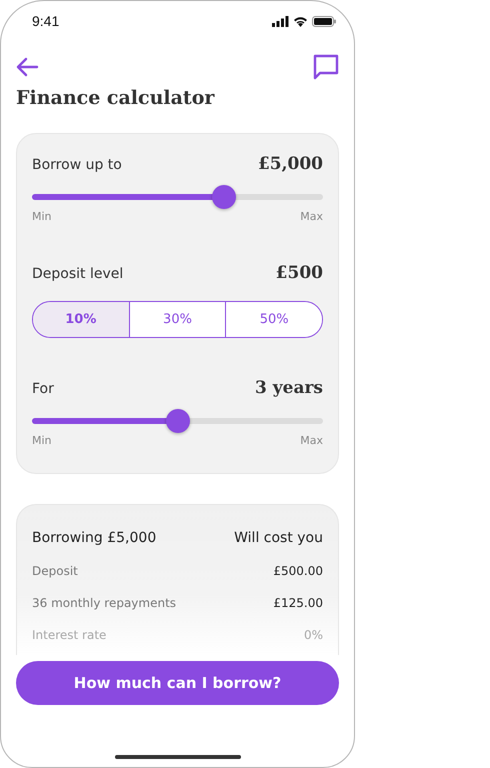  Describe the element at coordinates (69, 635) in the screenshot. I see `summary-label: Interest rate` at that location.